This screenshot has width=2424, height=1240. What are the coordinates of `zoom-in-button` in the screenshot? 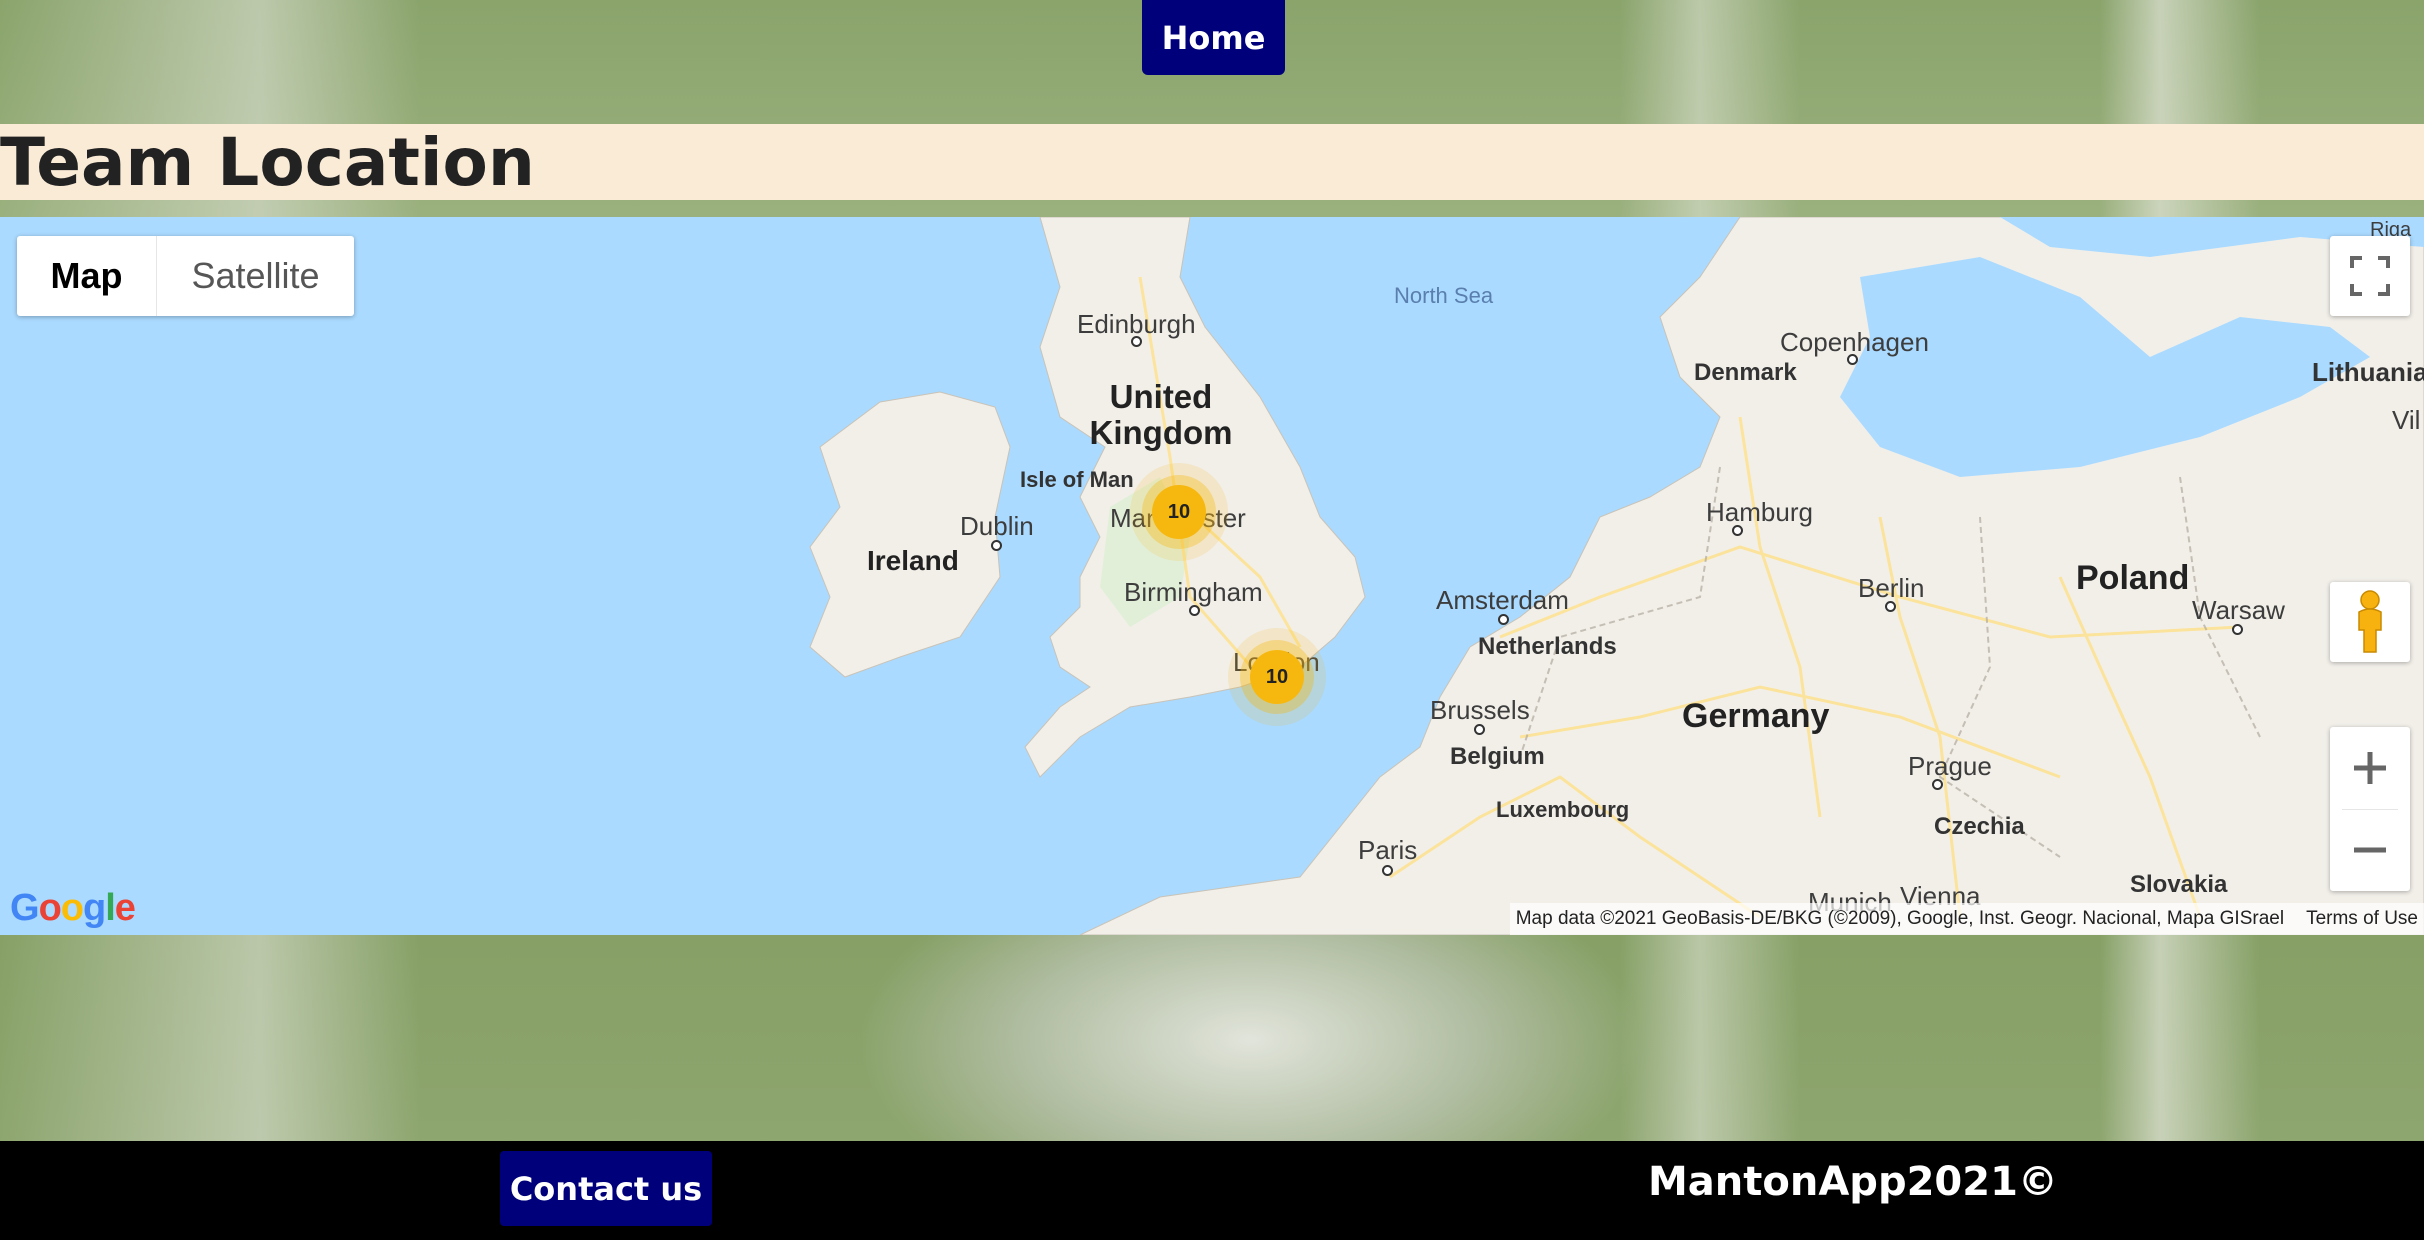 It's located at (2370, 768).